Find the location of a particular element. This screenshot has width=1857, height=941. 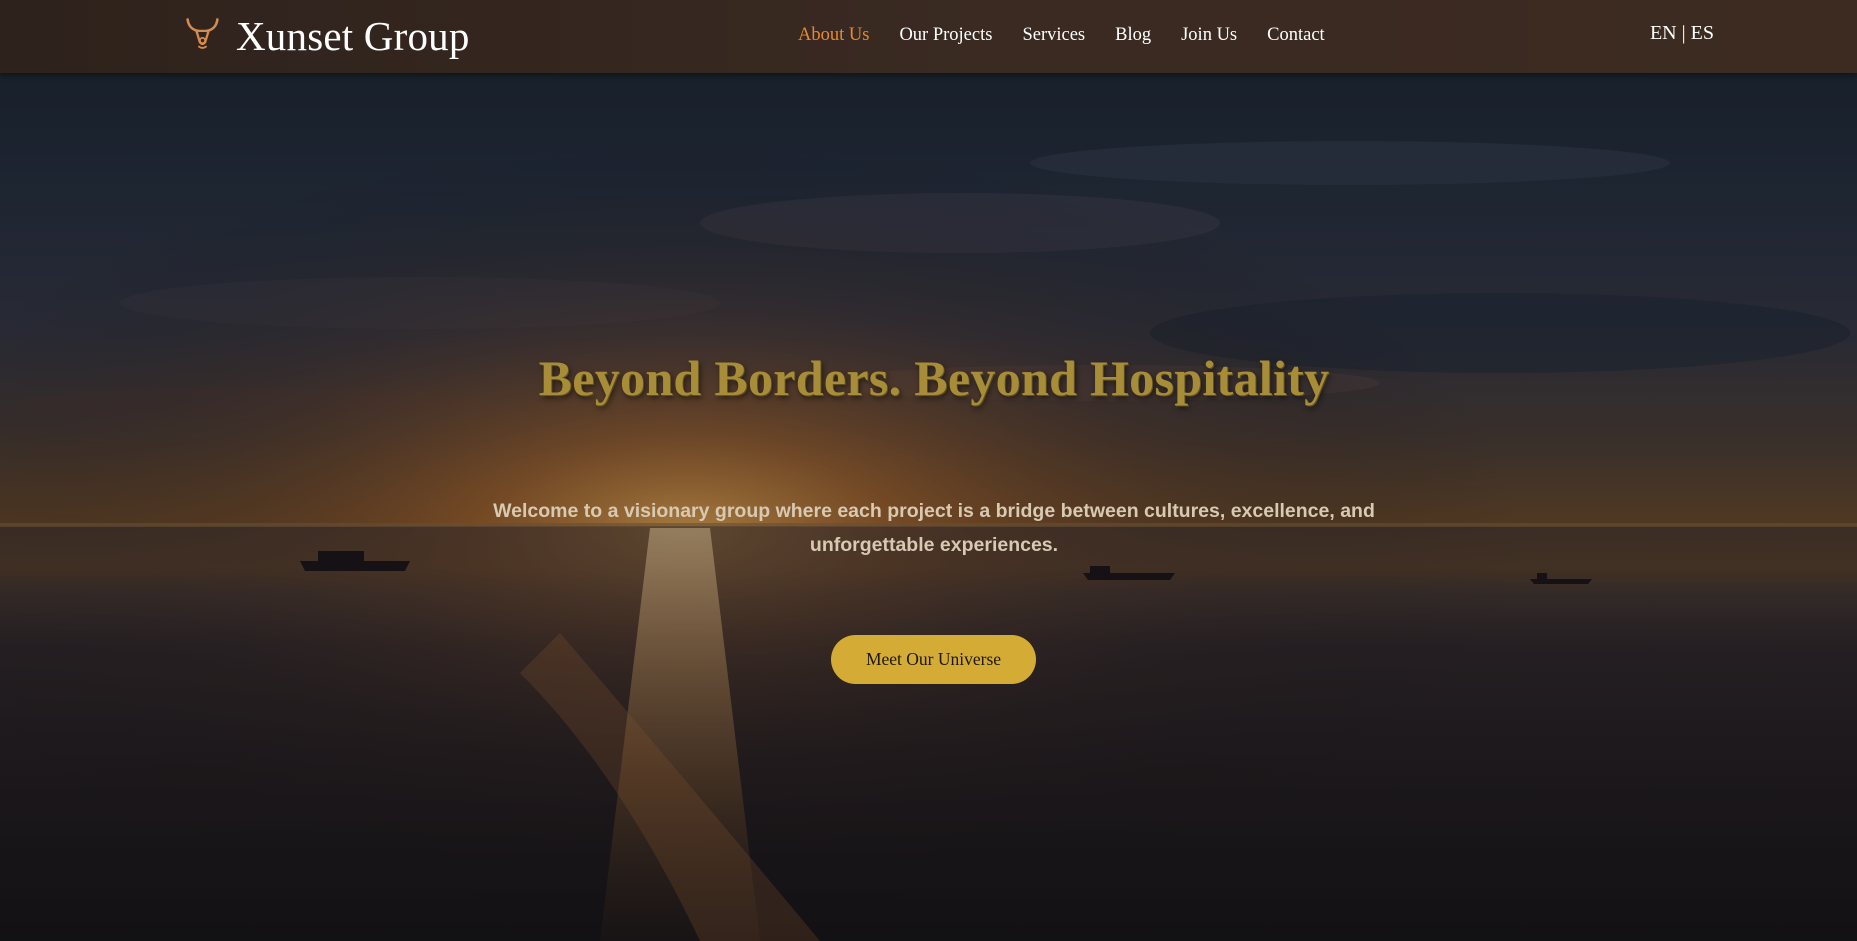

nav-link-blog: Blog is located at coordinates (1133, 35).